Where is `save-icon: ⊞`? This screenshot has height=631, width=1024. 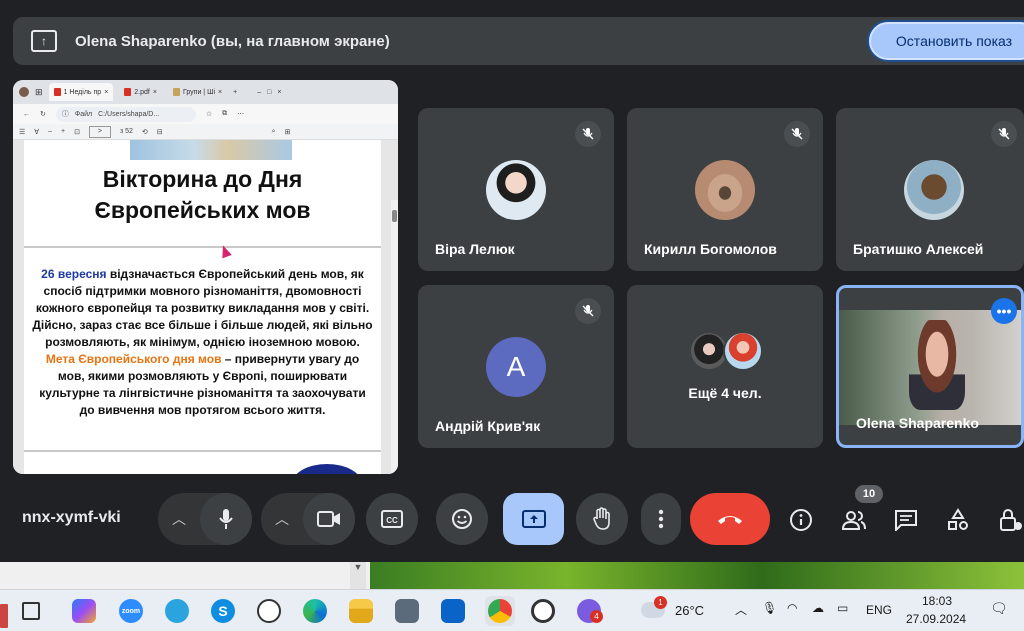
save-icon: ⊞ is located at coordinates (288, 132).